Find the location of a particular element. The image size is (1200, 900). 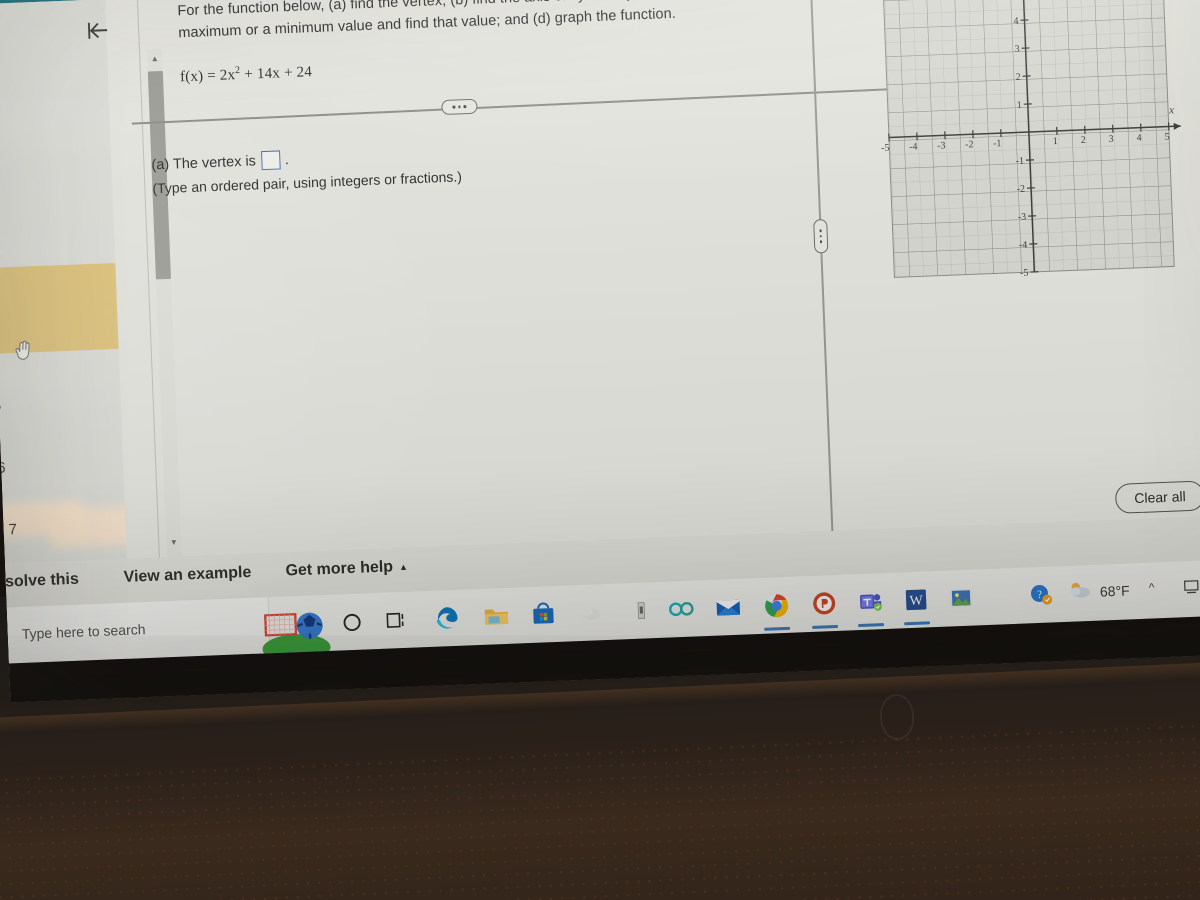

list-item: 5 is located at coordinates (1, 406).